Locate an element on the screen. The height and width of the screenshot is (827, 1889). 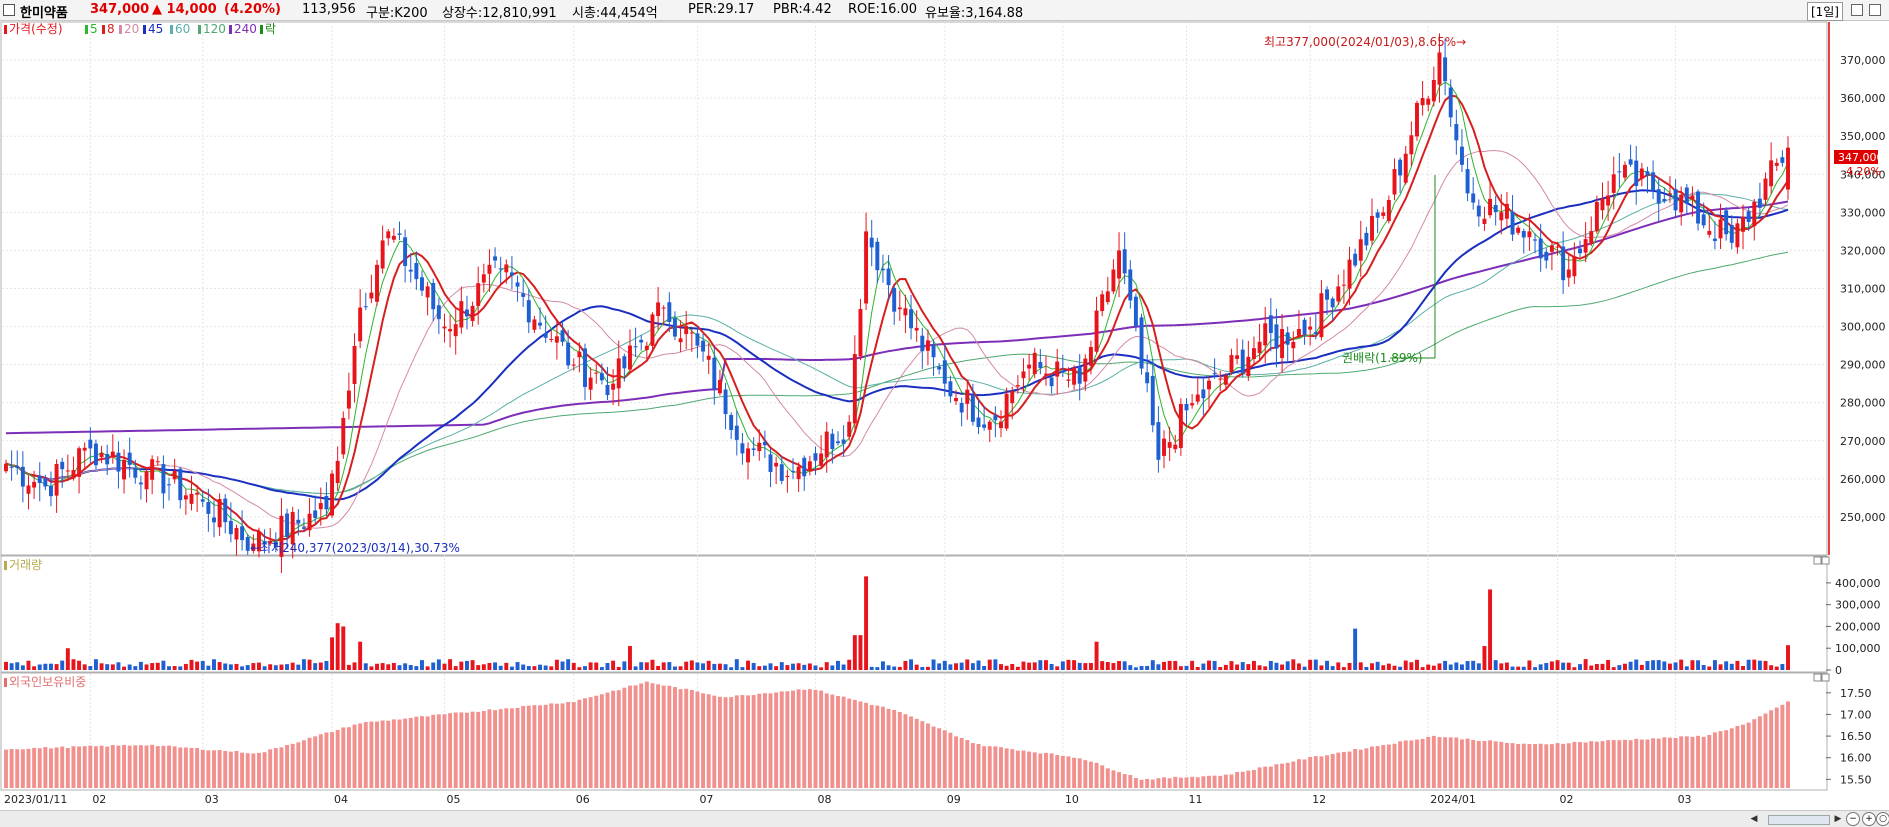
date-tick-label: 04 is located at coordinates (341, 799).